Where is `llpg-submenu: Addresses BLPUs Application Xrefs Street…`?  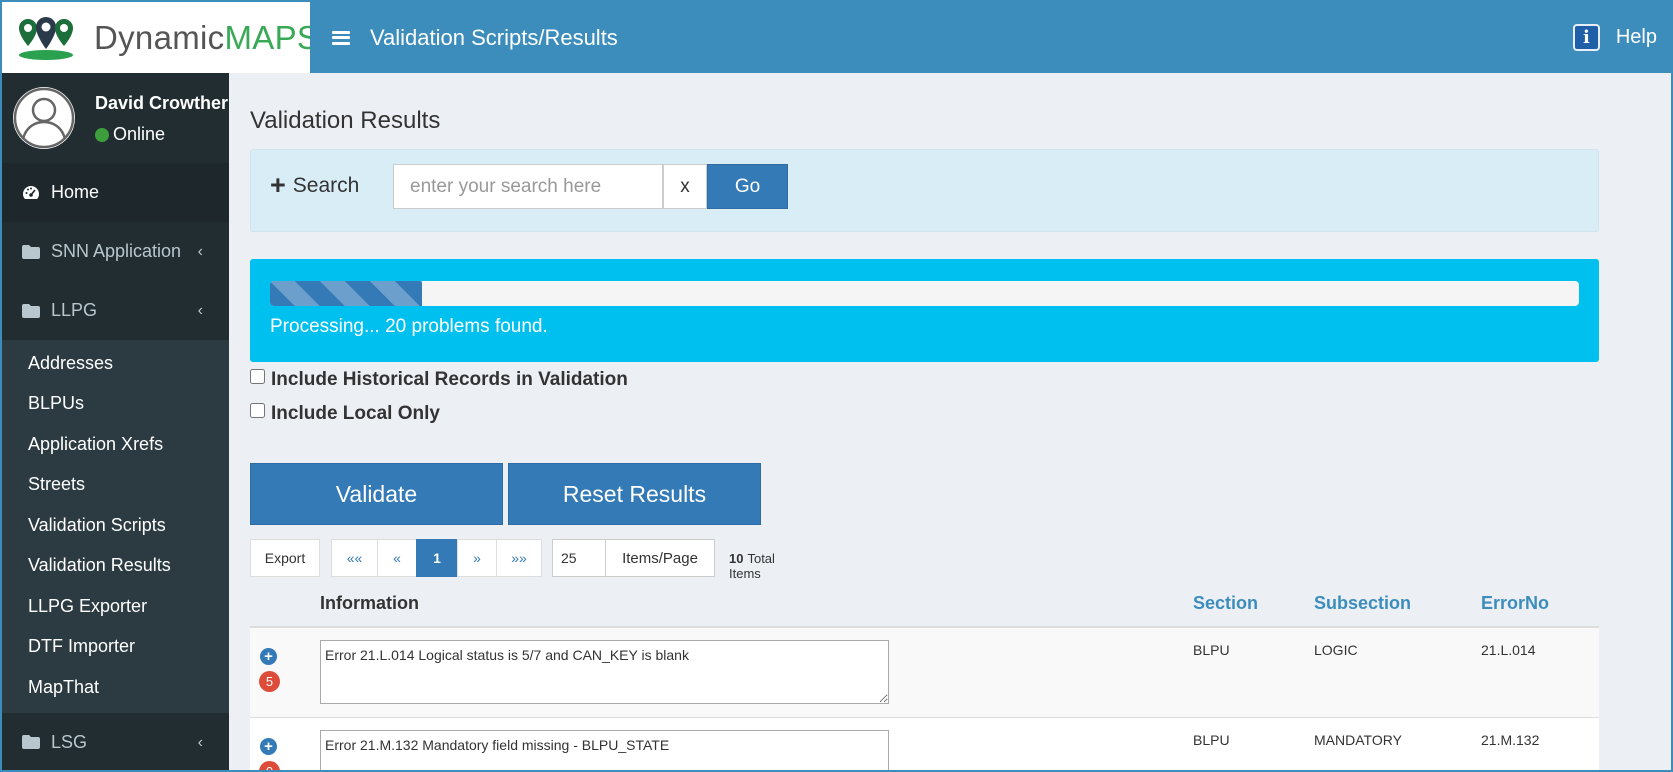
llpg-submenu: Addresses BLPUs Application Xrefs Street… is located at coordinates (115, 526).